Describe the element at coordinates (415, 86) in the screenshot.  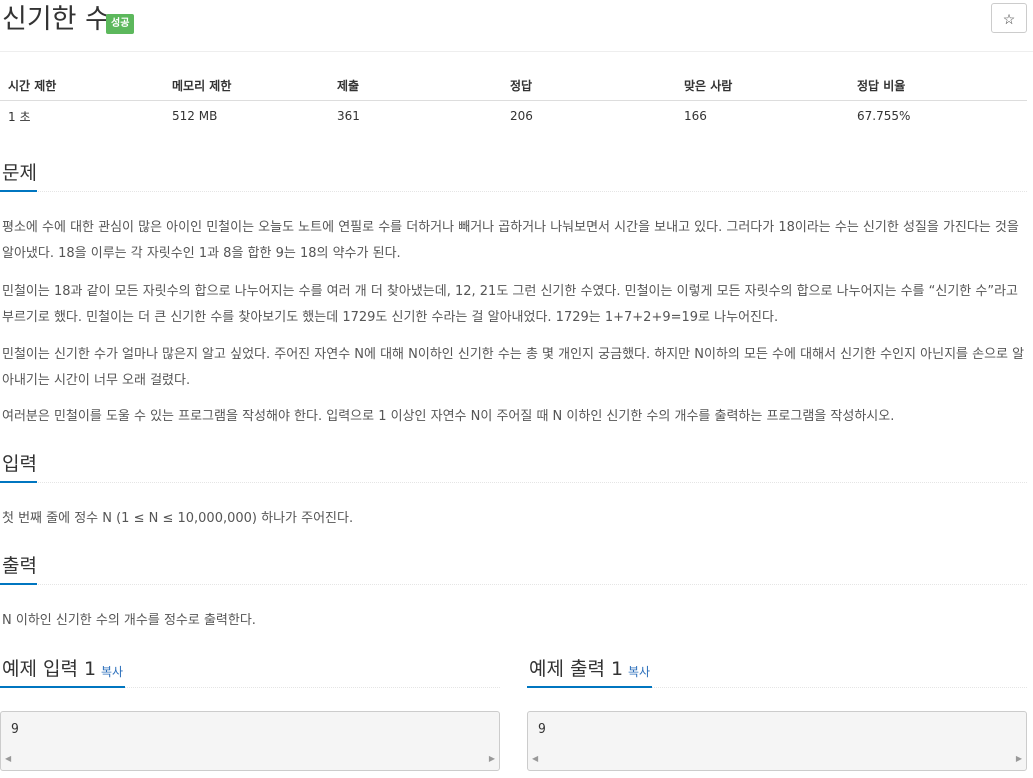
I see `header-submissions: 제출` at that location.